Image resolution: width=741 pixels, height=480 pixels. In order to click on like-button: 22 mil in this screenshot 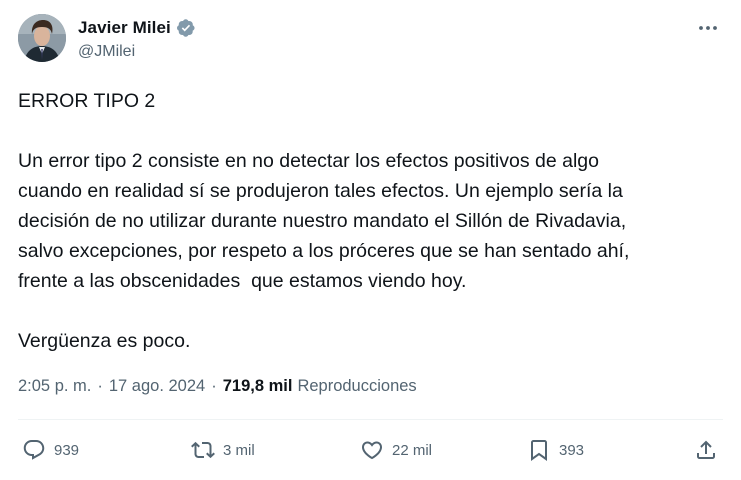, I will do `click(396, 450)`.